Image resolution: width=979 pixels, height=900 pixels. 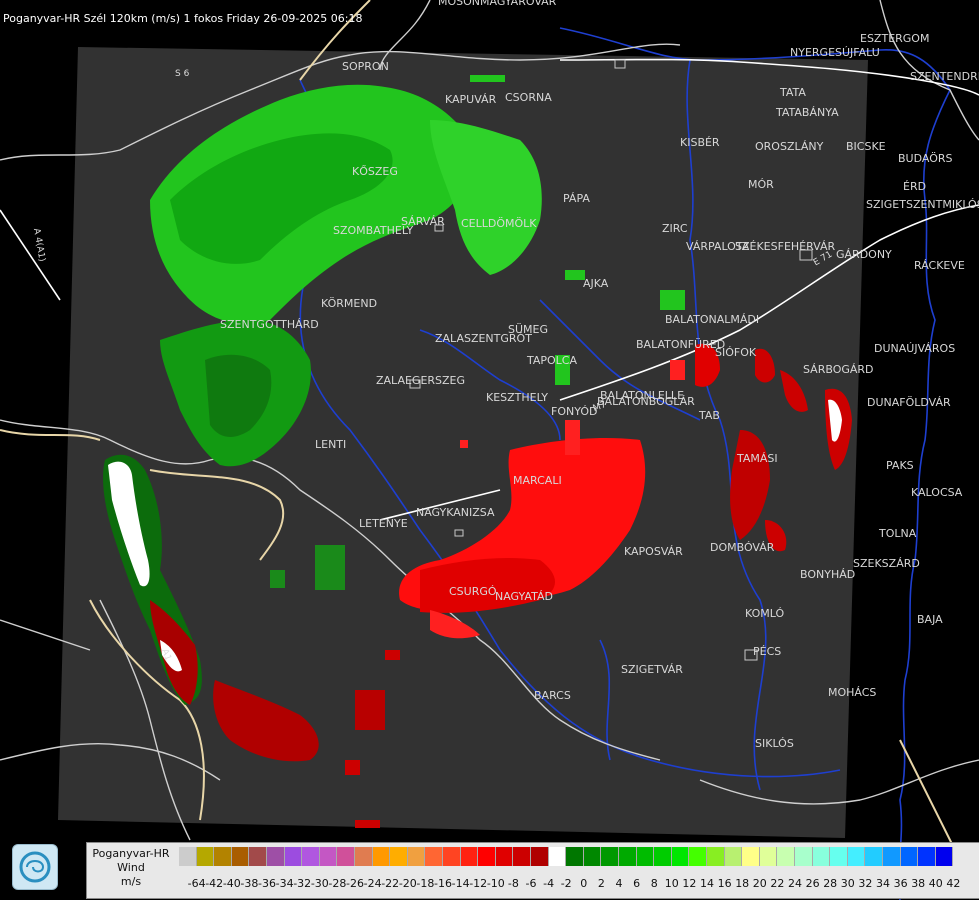 I want to click on legend-tick-label: 24, so click(x=795, y=883).